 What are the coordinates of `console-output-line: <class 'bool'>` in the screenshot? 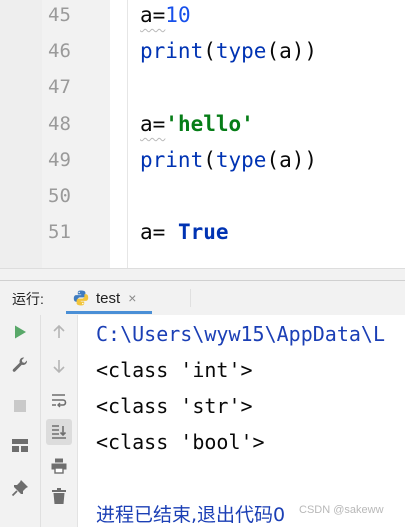 It's located at (180, 442).